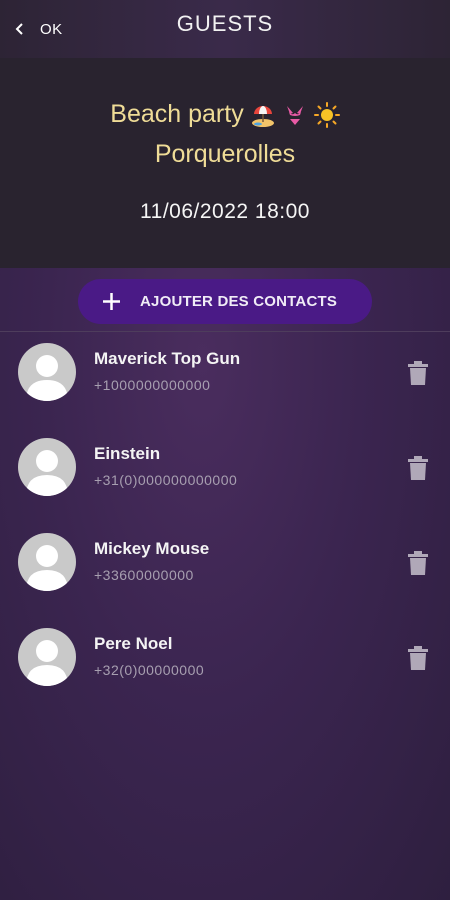  I want to click on contact-name: Mickey Mouse, so click(152, 548).